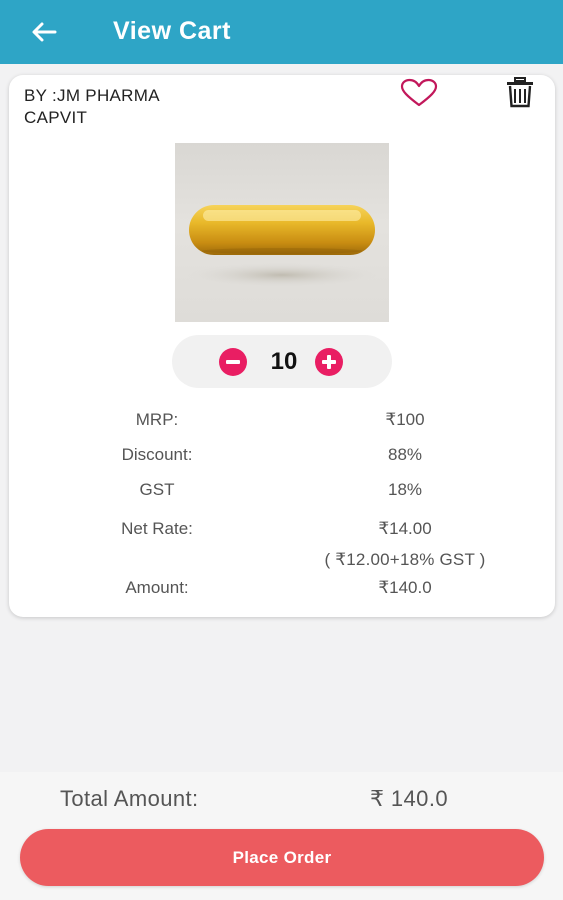 Image resolution: width=563 pixels, height=900 pixels. What do you see at coordinates (409, 798) in the screenshot?
I see `total-amount-value: ₹ 140.0` at bounding box center [409, 798].